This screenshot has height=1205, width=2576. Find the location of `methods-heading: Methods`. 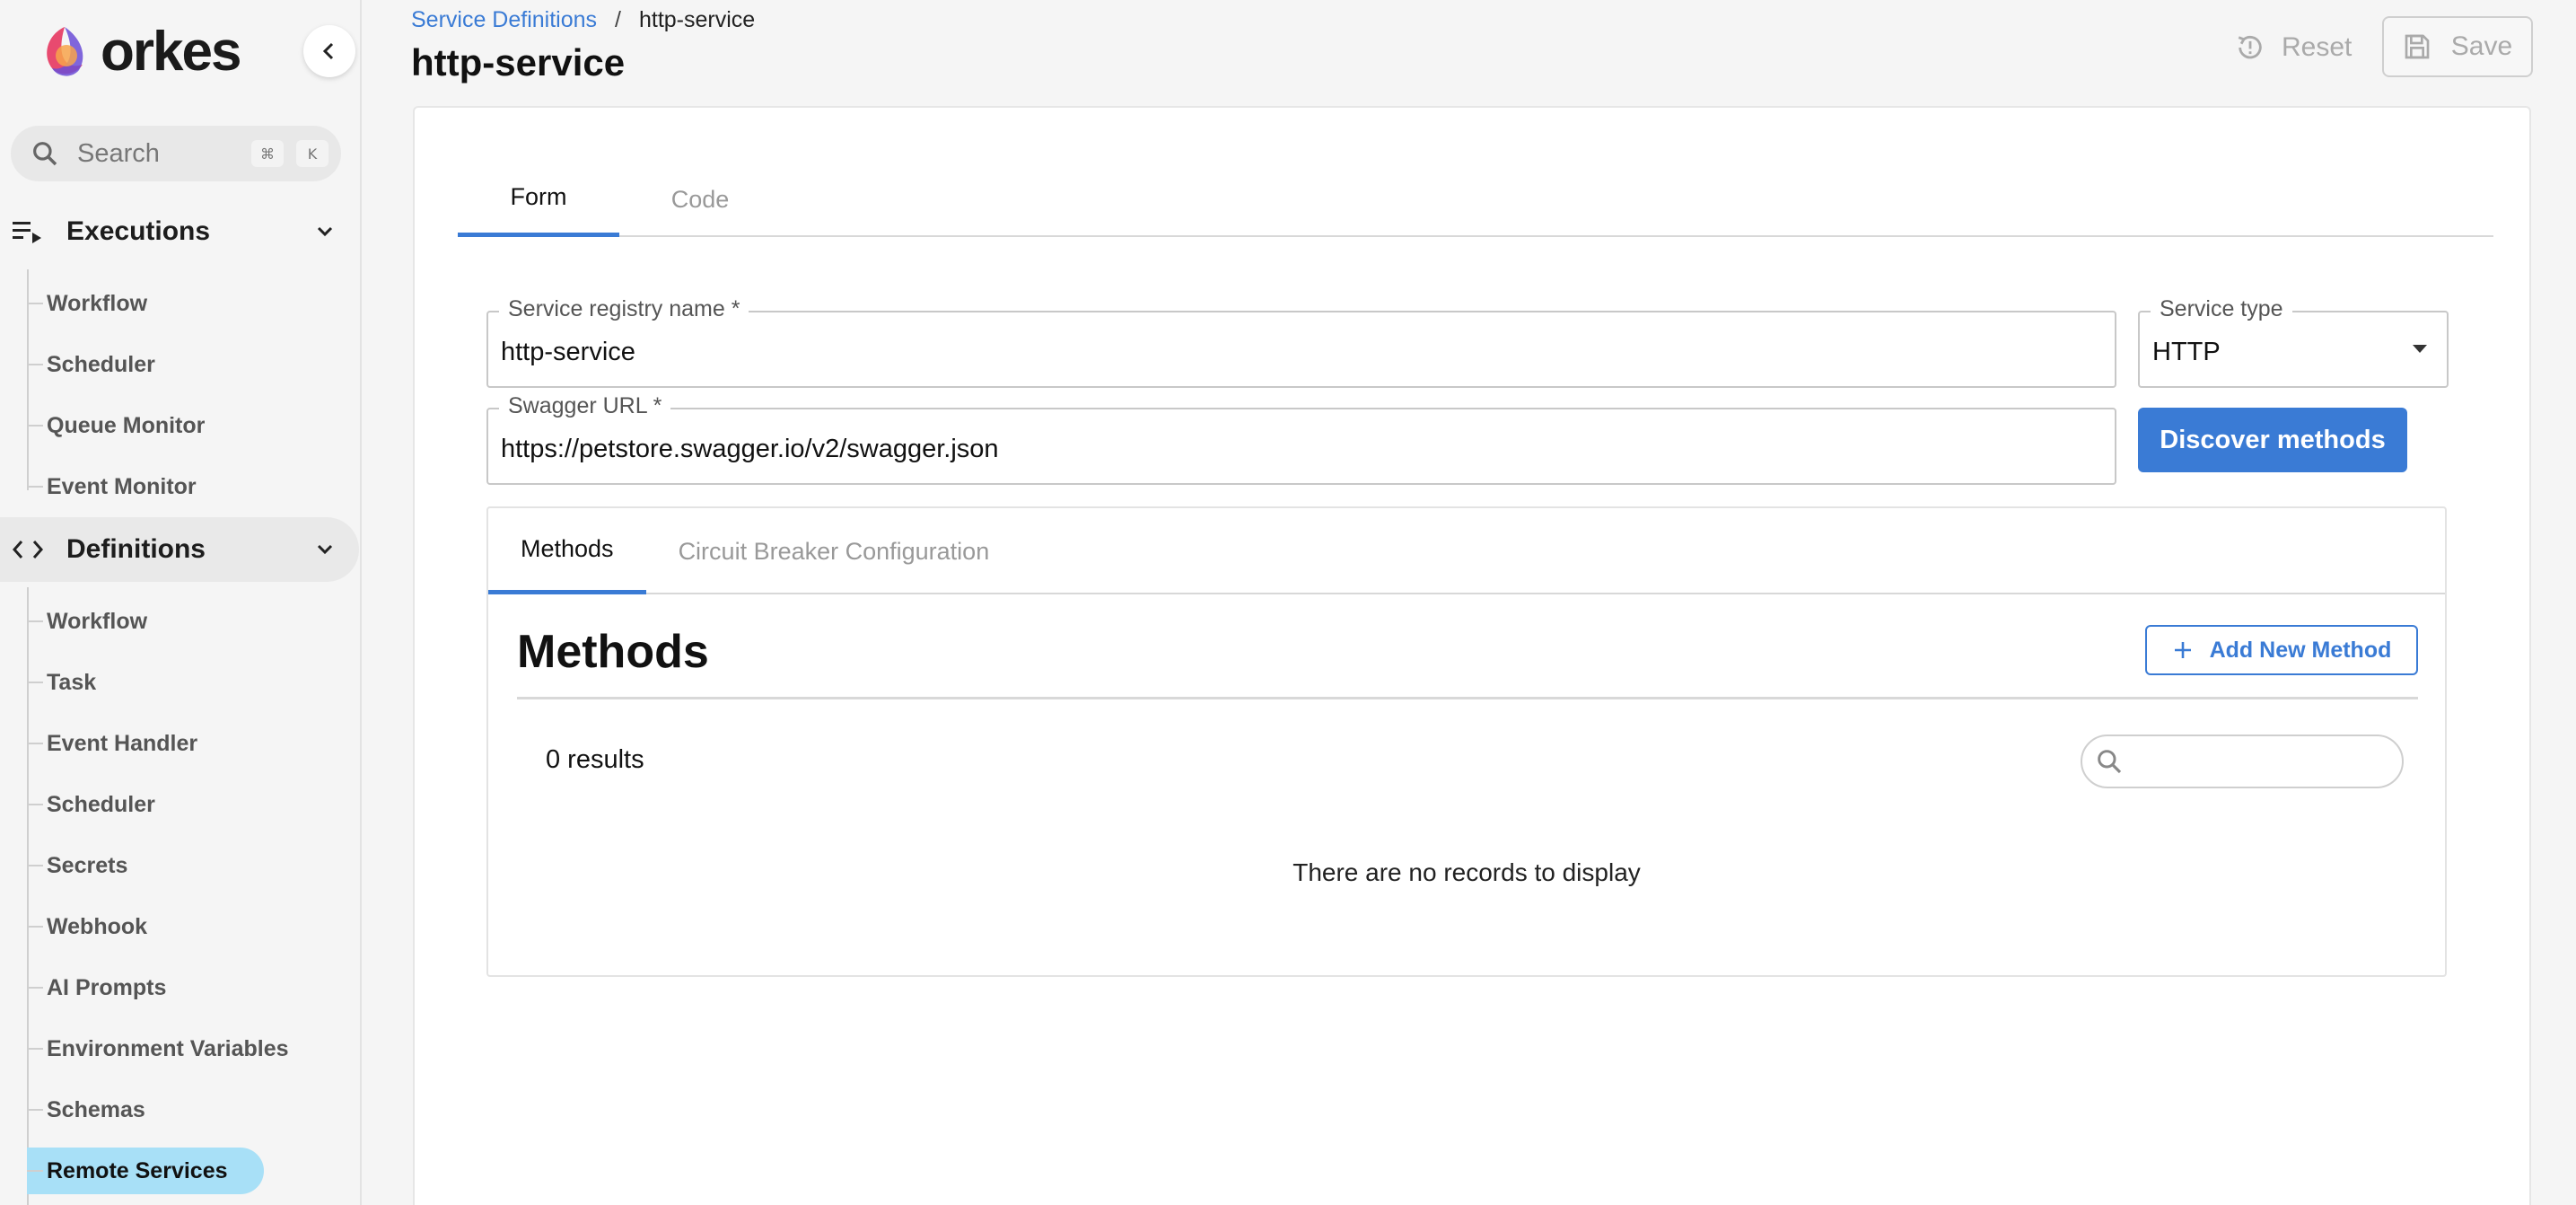

methods-heading: Methods is located at coordinates (613, 652).